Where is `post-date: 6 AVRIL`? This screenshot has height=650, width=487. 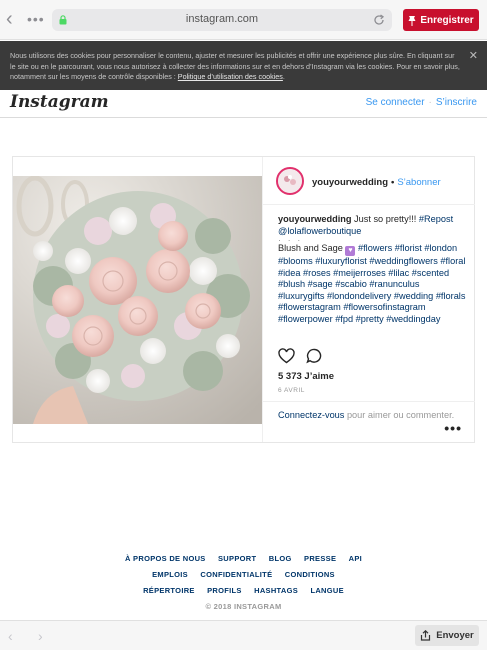 post-date: 6 AVRIL is located at coordinates (291, 390).